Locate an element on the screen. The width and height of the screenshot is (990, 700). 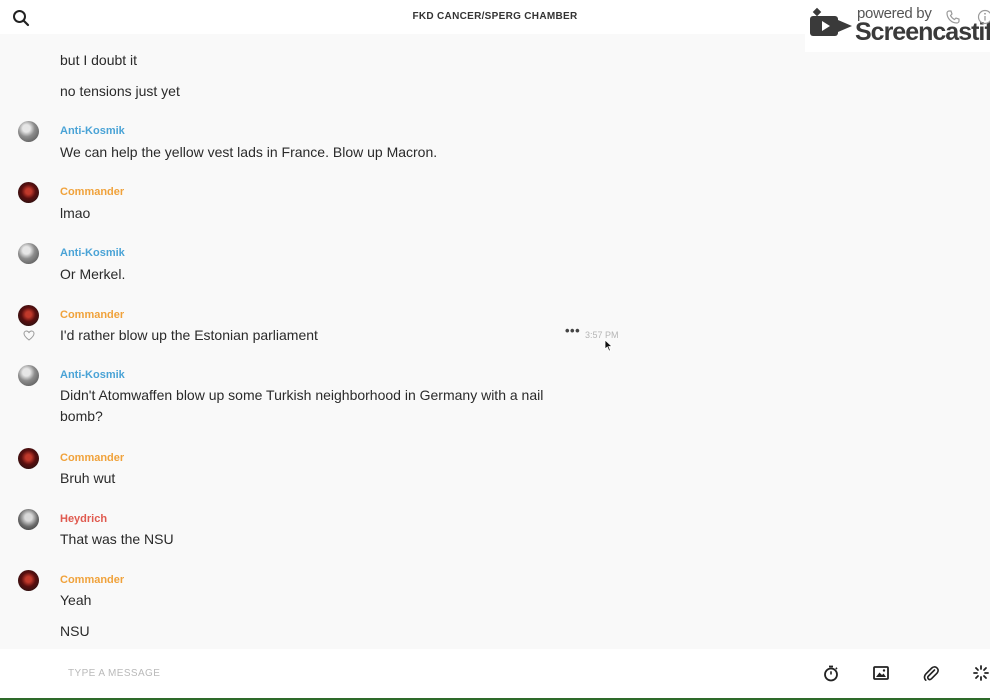
message-text: no tensions just yet is located at coordinates (120, 91).